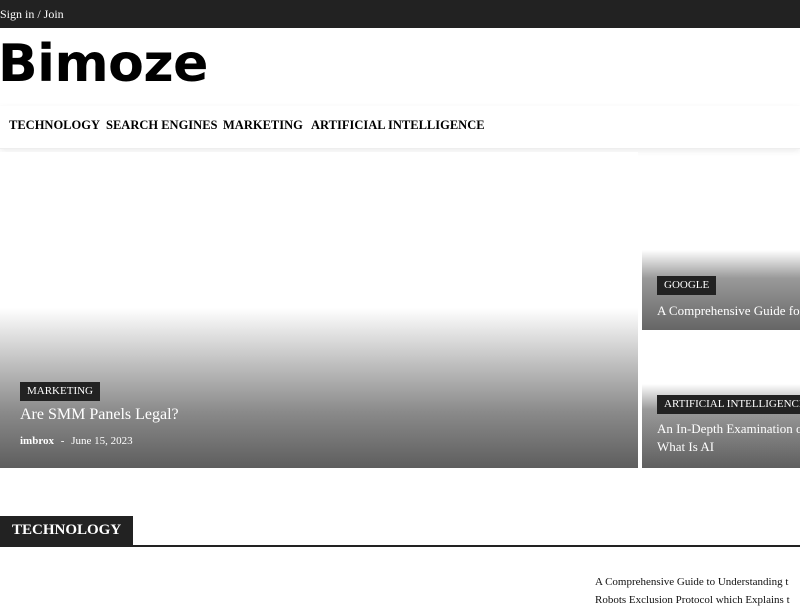 This screenshot has width=800, height=609. What do you see at coordinates (99, 415) in the screenshot?
I see `featured-main-title: Are SMM Panels Legal?` at bounding box center [99, 415].